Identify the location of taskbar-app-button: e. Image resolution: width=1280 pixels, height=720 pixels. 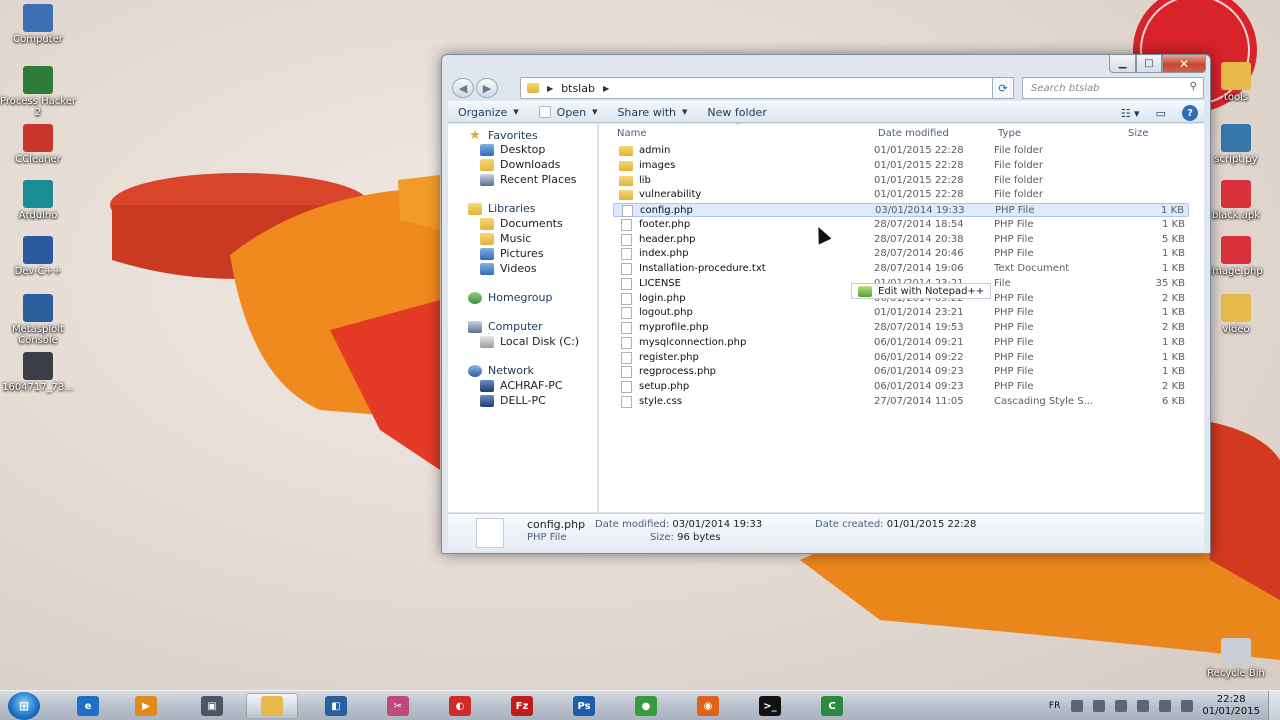
(88, 706).